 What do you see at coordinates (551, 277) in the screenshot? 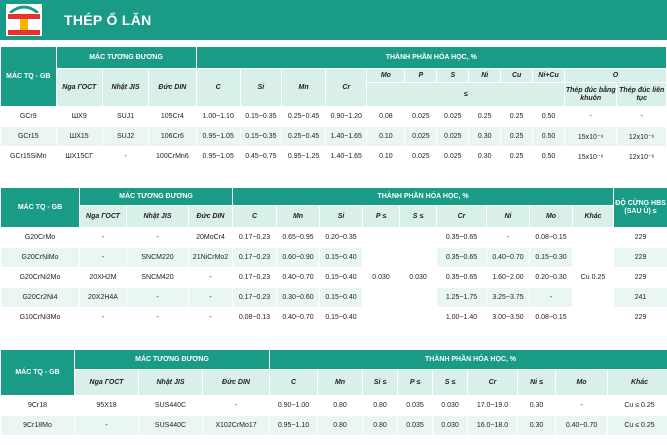
I see `table-cell: 0.20~0.30` at bounding box center [551, 277].